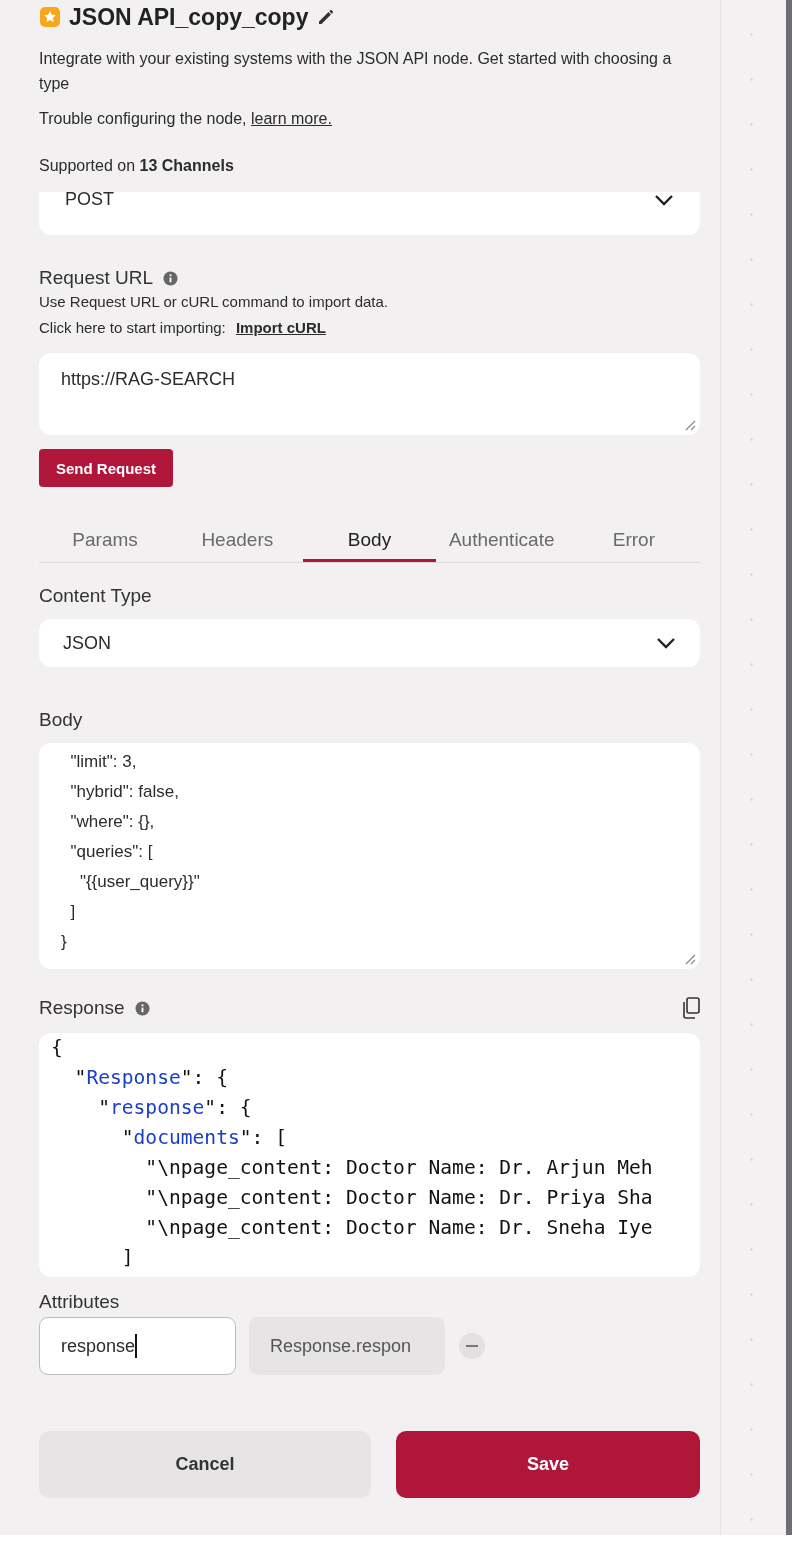 Image resolution: width=792 pixels, height=1558 pixels. I want to click on code-line: "response": {, so click(175, 1108).